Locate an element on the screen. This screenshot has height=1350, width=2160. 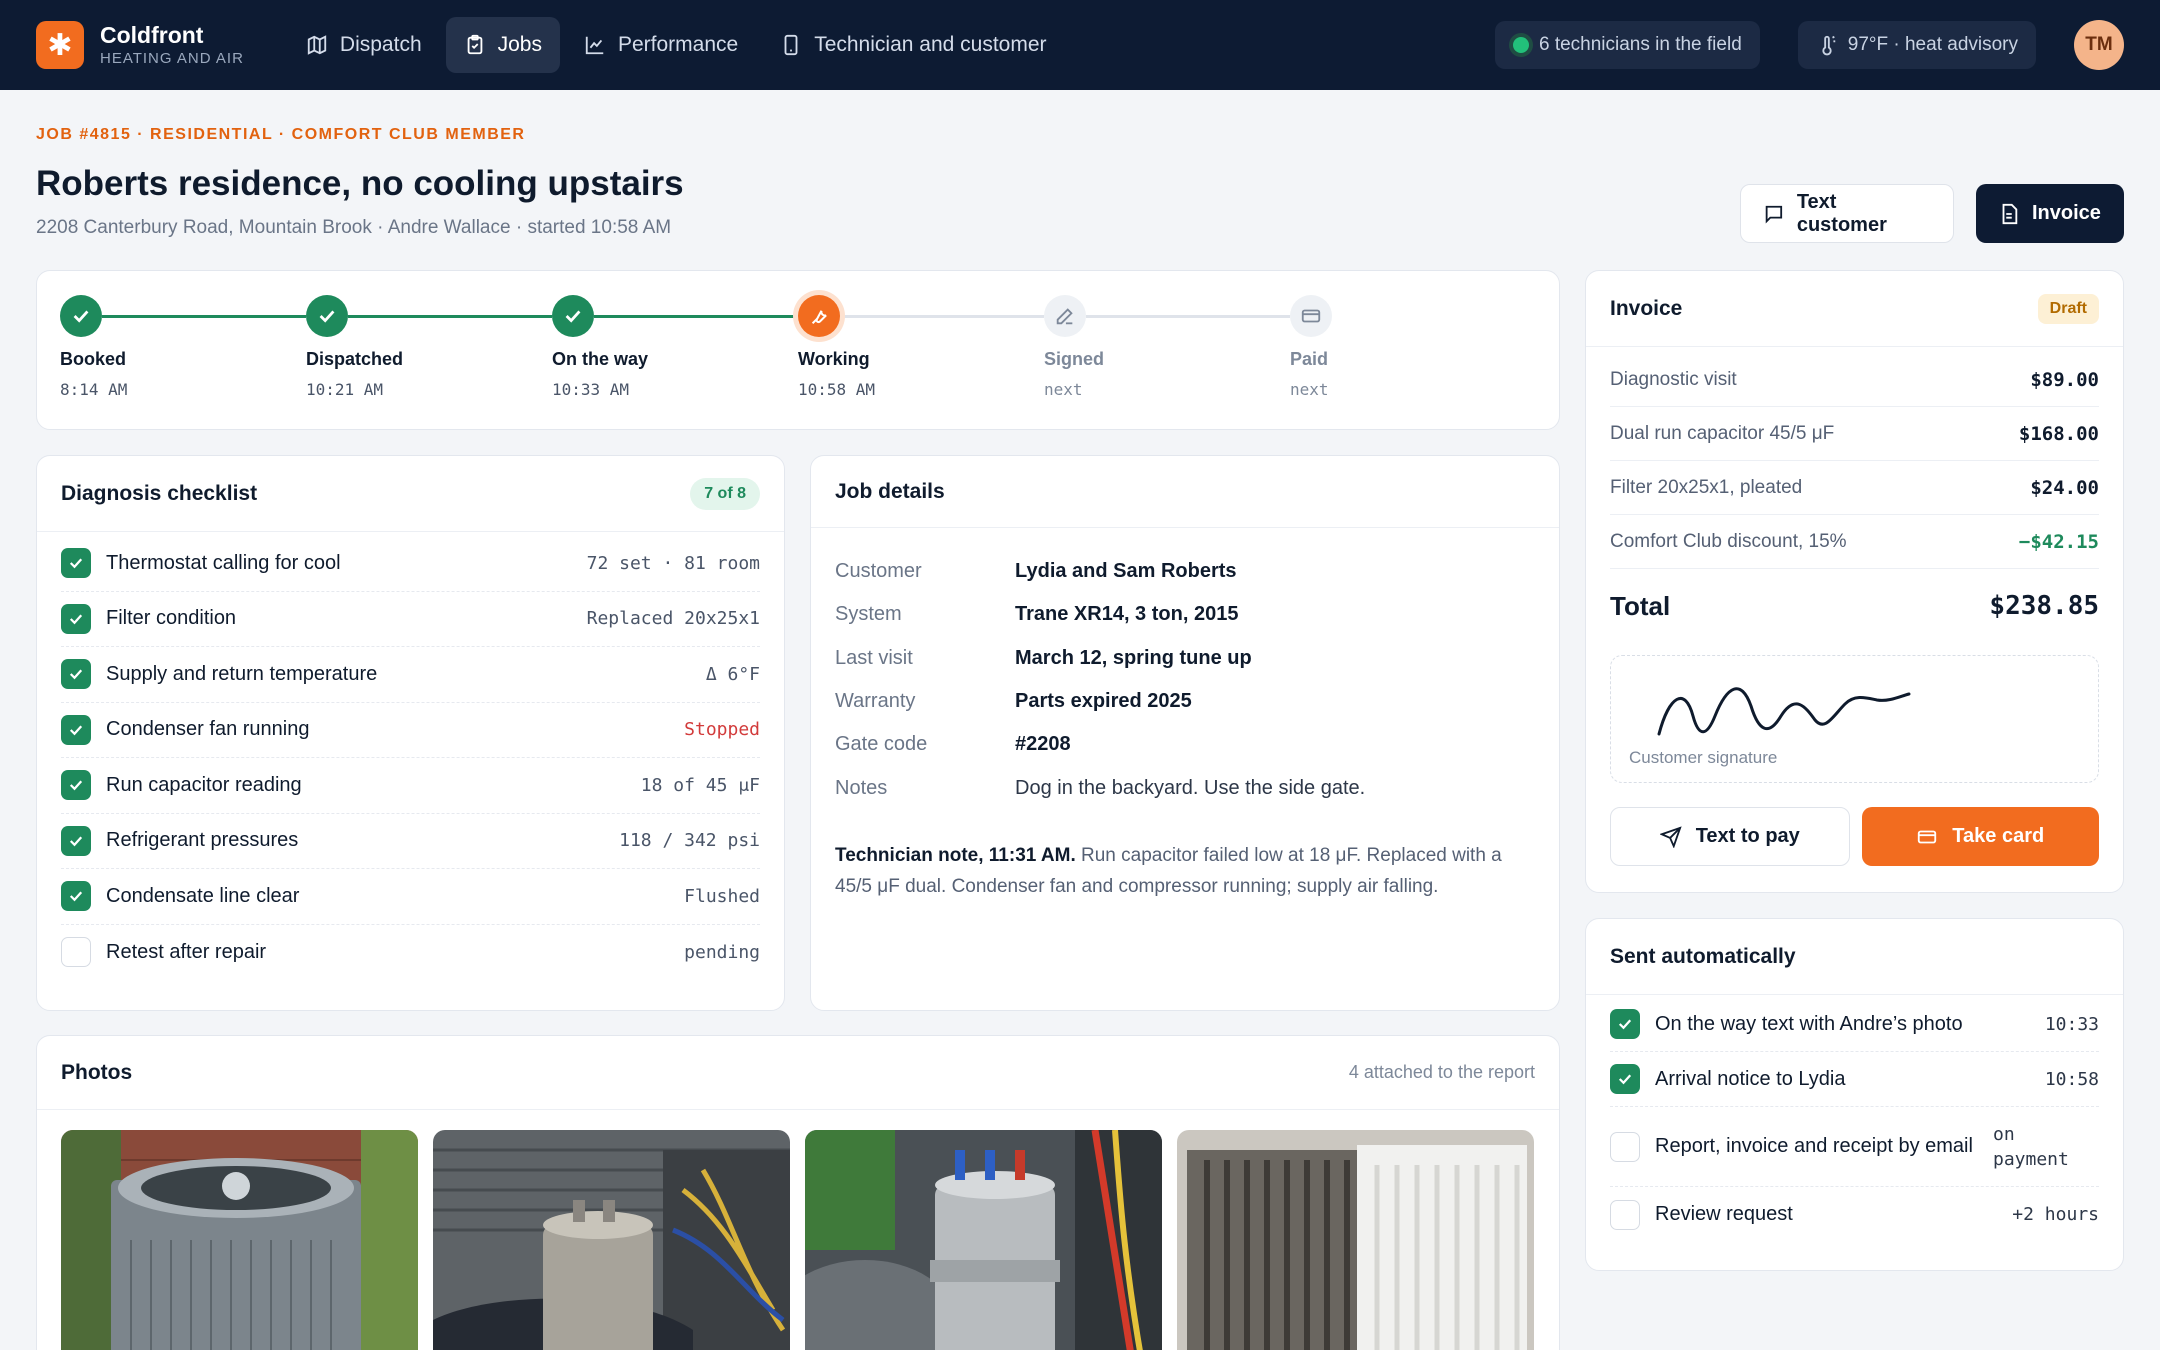
invoice-line: Diagnostic visit $89.00 is located at coordinates (1854, 380).